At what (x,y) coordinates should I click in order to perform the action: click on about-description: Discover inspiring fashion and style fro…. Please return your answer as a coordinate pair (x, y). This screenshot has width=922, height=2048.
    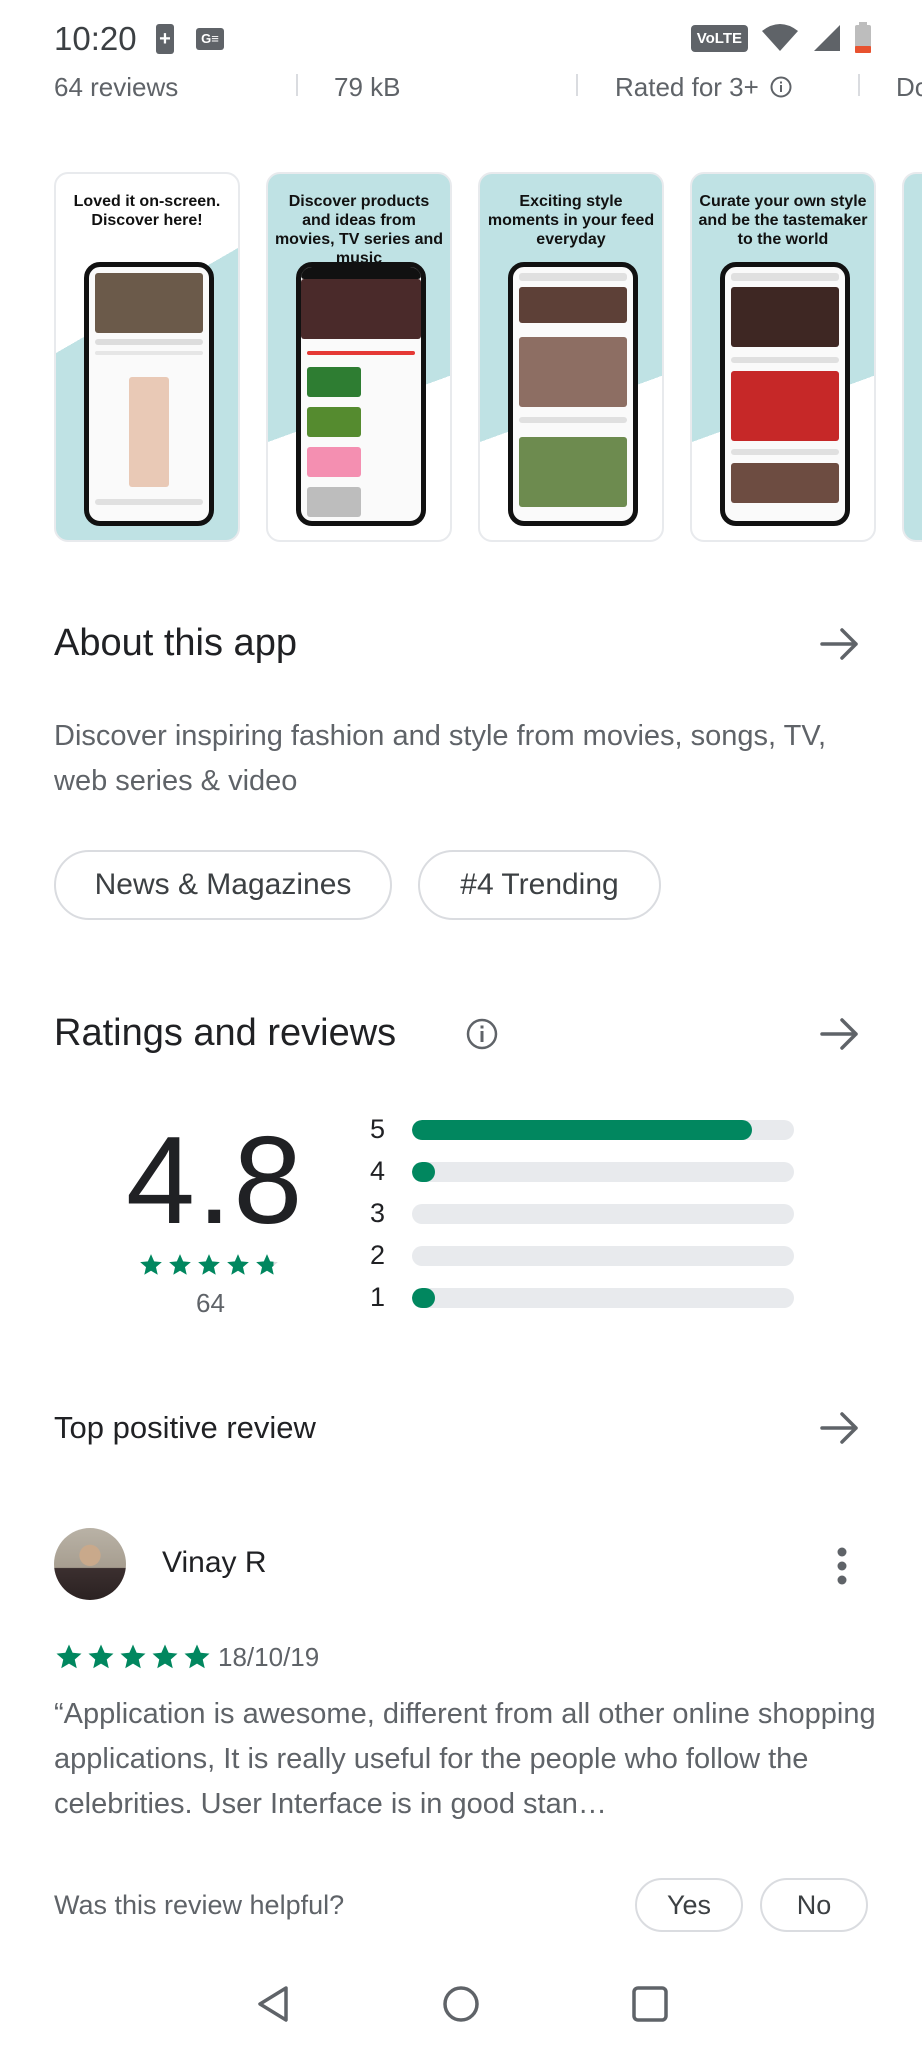
    Looking at the image, I should click on (440, 758).